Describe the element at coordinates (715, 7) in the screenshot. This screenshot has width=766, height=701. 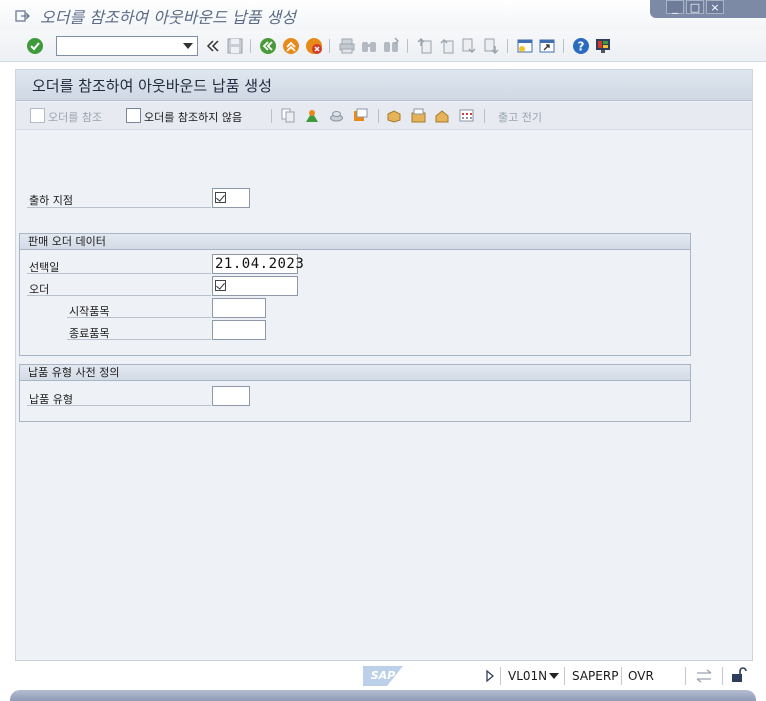
I see `close-button: ×` at that location.